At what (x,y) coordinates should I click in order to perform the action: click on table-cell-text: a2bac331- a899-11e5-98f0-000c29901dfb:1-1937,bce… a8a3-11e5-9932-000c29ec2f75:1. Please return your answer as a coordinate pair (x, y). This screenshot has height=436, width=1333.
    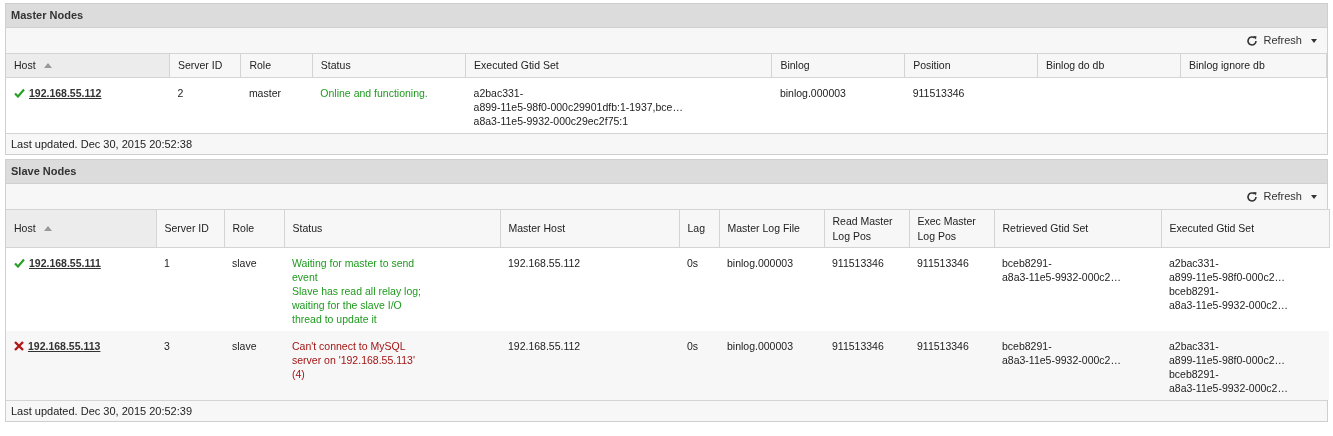
    Looking at the image, I should click on (578, 107).